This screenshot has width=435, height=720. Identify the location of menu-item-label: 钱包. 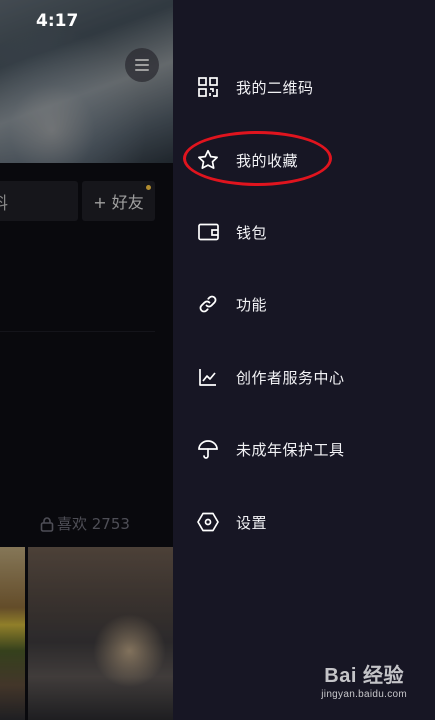
(252, 232).